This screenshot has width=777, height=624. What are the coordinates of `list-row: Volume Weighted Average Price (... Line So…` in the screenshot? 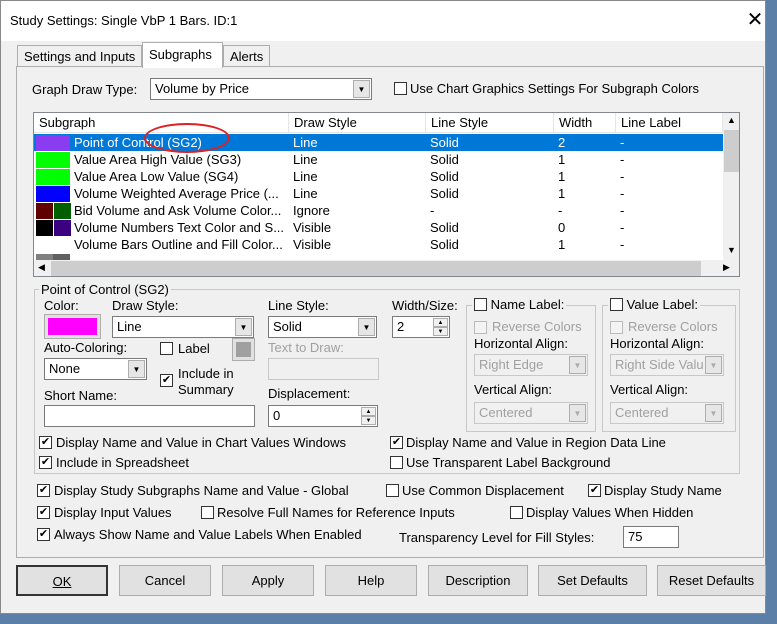 It's located at (378, 193).